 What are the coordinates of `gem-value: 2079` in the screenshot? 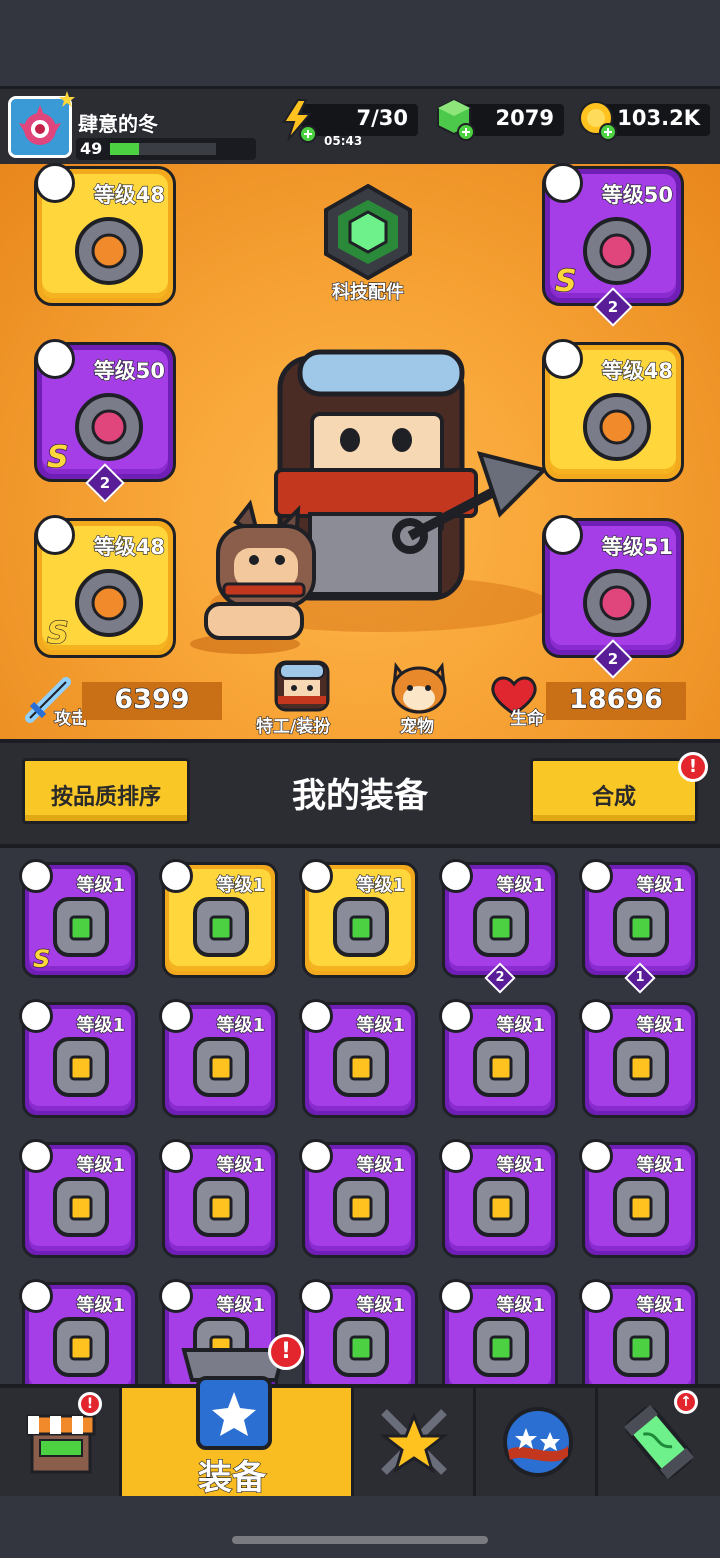 It's located at (525, 117).